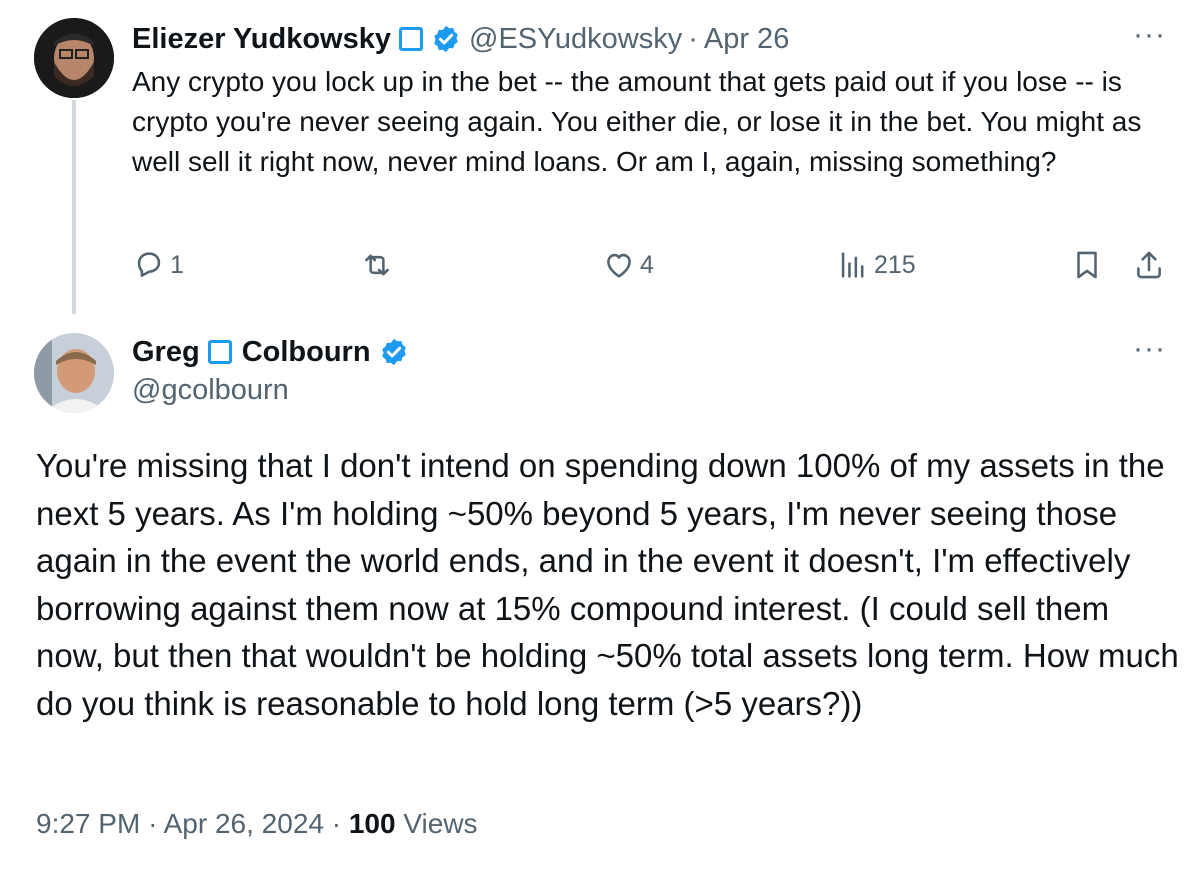  I want to click on views-button: 215, so click(876, 265).